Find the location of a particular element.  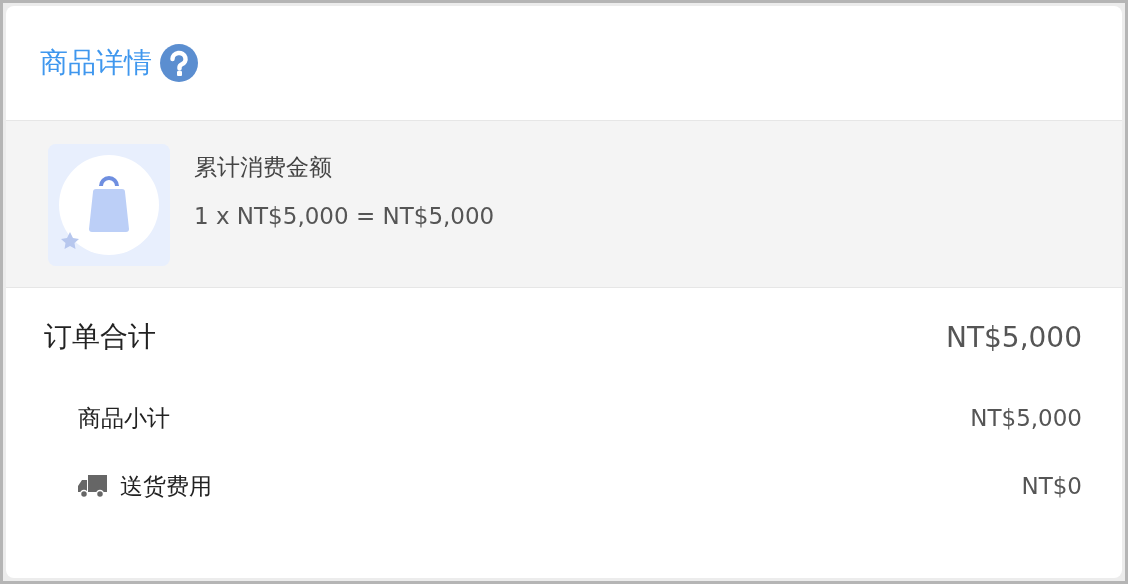

total-value: NT$5,000 is located at coordinates (1013, 337).